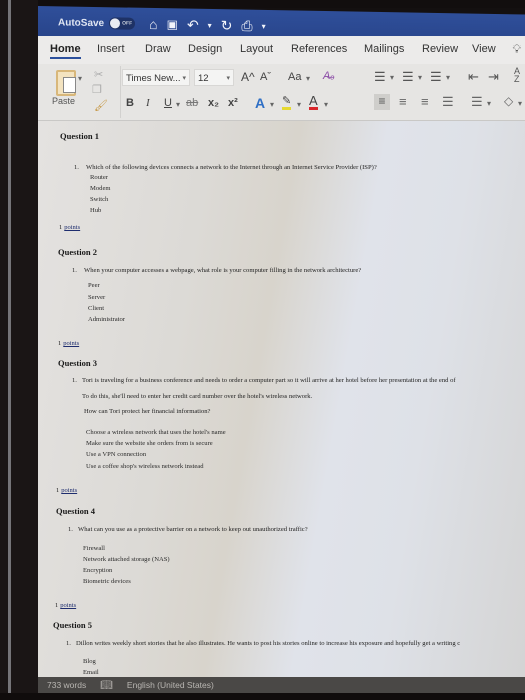 The height and width of the screenshot is (700, 525). Describe the element at coordinates (156, 77) in the screenshot. I see `font-name-select: Times New... ▾` at that location.